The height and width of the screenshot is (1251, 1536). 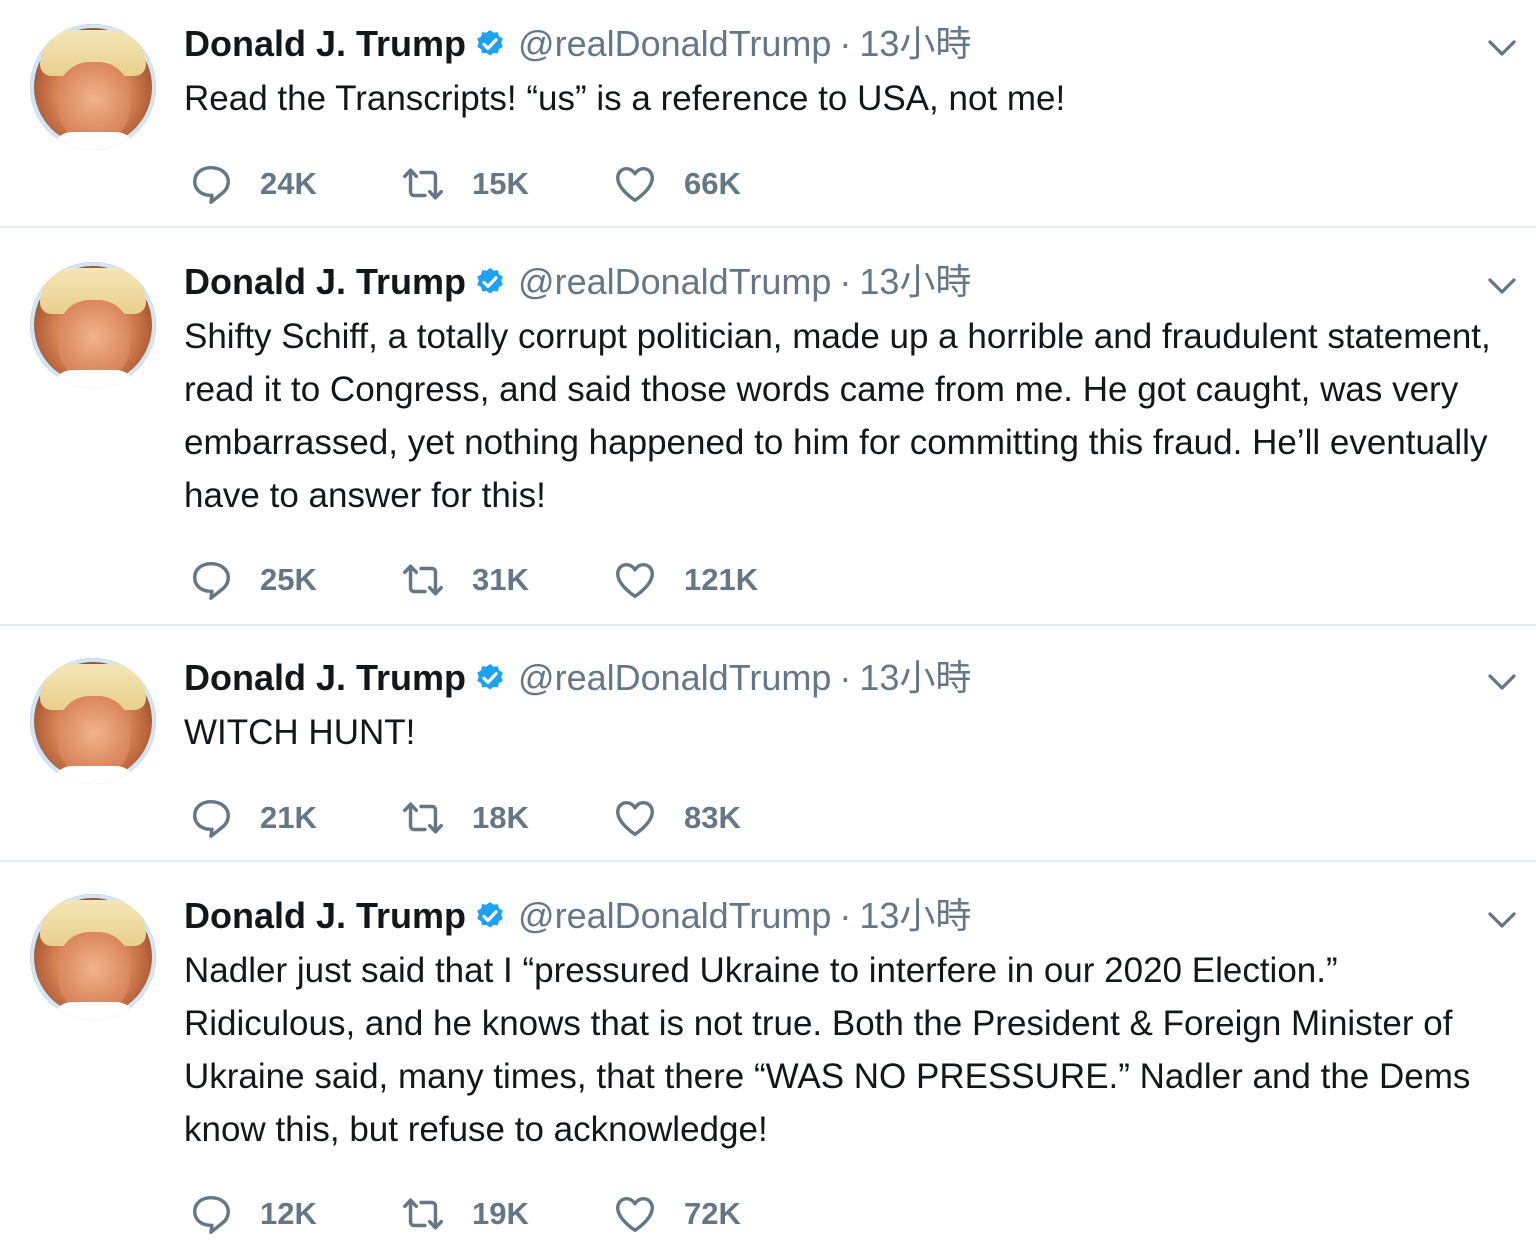 I want to click on like-button: 83K, so click(x=718, y=818).